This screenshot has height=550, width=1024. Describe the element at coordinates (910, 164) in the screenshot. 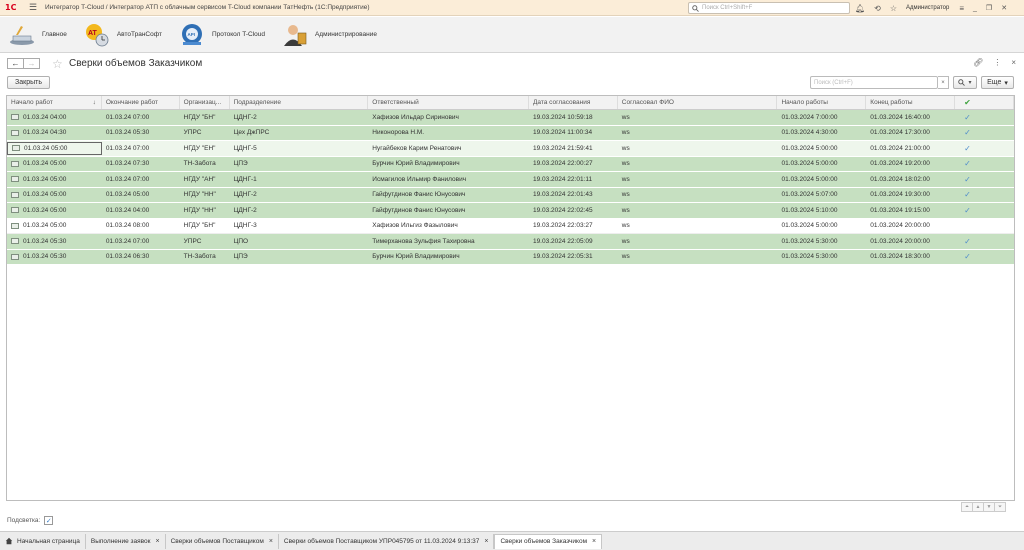

I see `col-work-end-cell: 01.03.2024 19:20:00` at that location.